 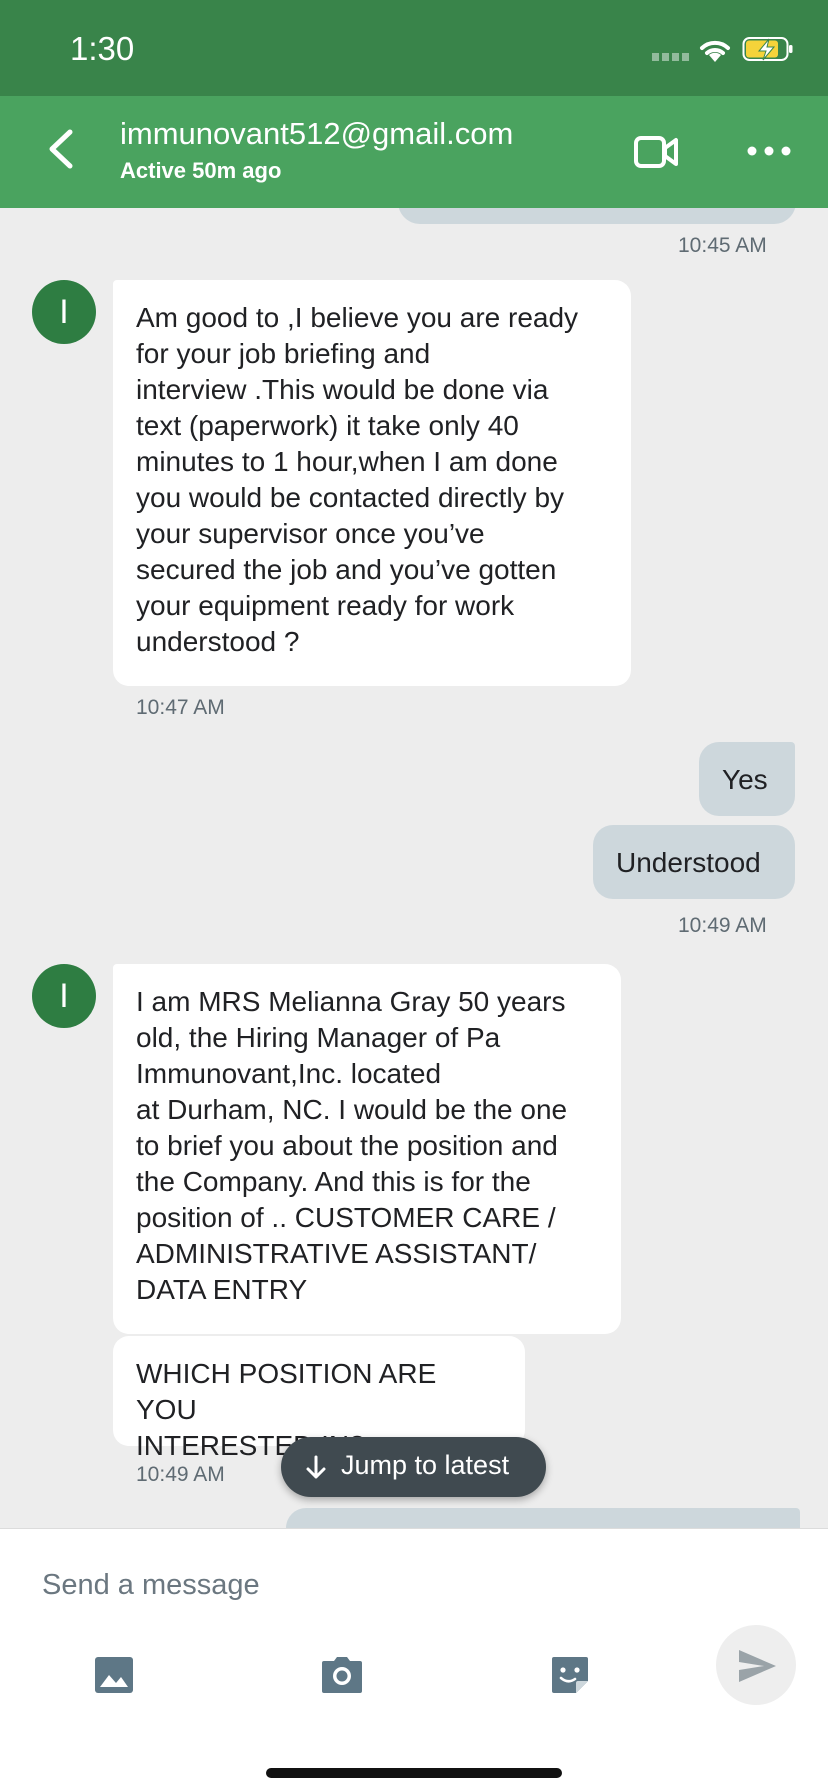 What do you see at coordinates (319, 1398) in the screenshot?
I see `incoming-message: WHICH POSITION ARE YOU INTERESTED IN?` at bounding box center [319, 1398].